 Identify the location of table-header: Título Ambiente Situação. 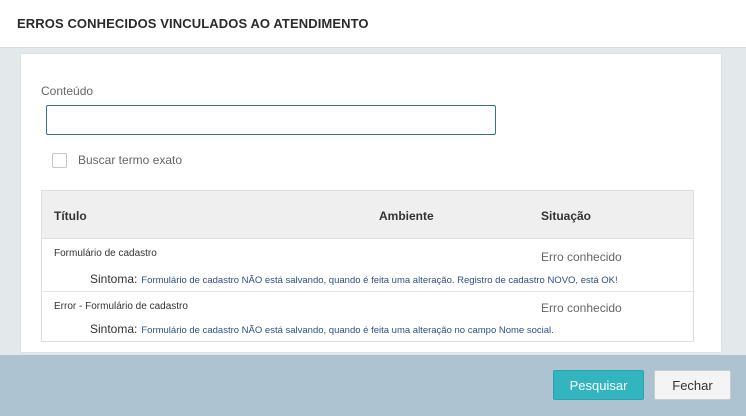
(367, 215).